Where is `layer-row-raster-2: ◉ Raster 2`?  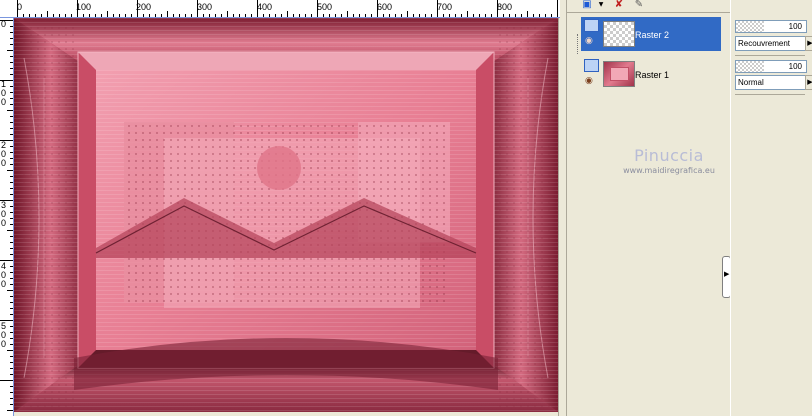 layer-row-raster-2: ◉ Raster 2 is located at coordinates (651, 34).